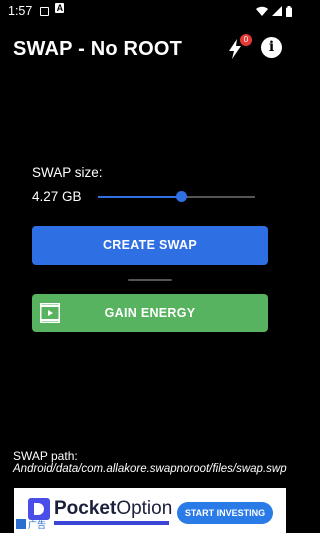  I want to click on slider-thumb, so click(182, 196).